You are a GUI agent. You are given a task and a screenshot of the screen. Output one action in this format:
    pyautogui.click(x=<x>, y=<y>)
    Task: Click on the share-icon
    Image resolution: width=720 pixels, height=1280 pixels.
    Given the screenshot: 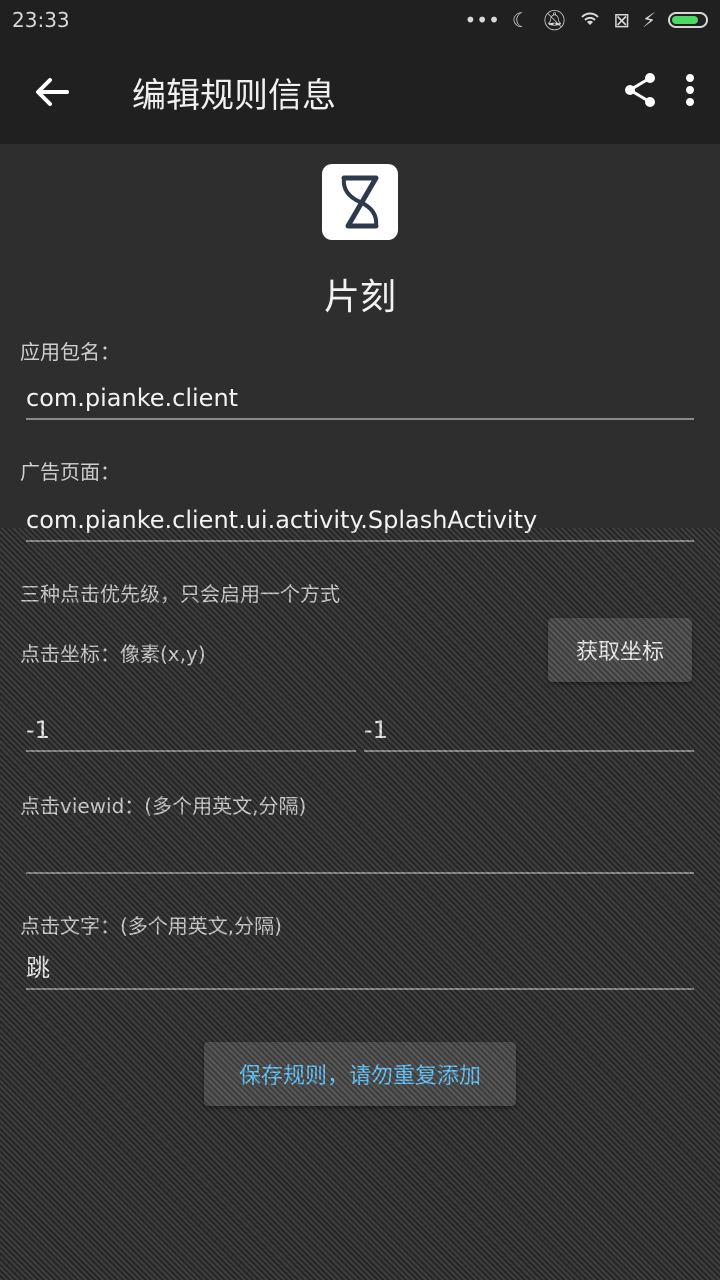 What is the action you would take?
    pyautogui.click(x=640, y=90)
    